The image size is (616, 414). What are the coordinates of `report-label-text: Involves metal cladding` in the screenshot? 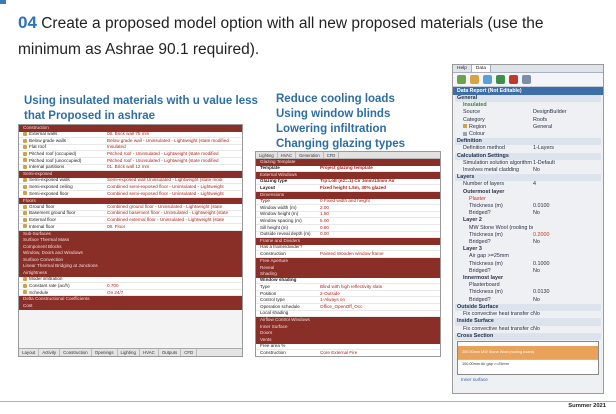 It's located at (491, 170).